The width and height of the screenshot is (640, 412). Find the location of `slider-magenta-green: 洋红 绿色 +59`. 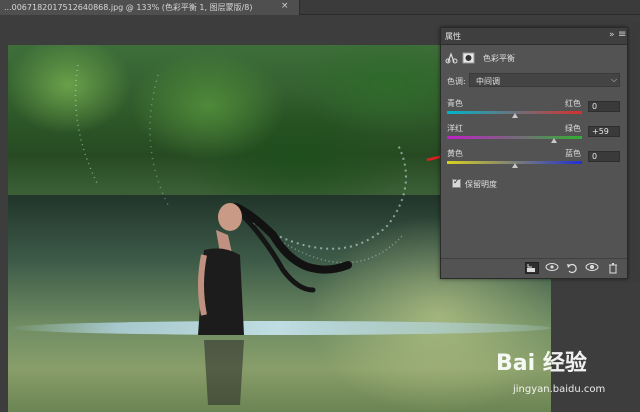

slider-magenta-green: 洋红 绿色 +59 is located at coordinates (535, 136).